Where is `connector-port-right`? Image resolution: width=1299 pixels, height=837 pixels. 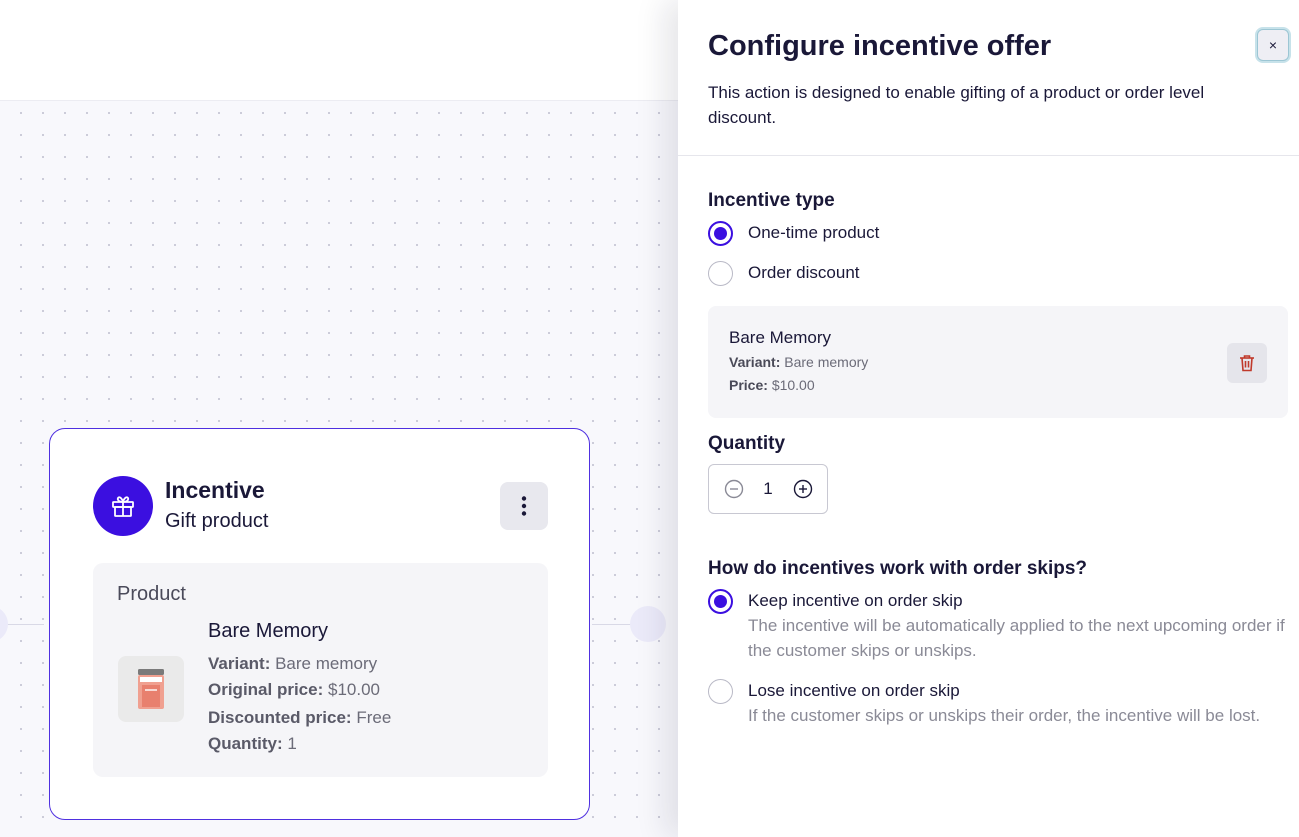 connector-port-right is located at coordinates (648, 624).